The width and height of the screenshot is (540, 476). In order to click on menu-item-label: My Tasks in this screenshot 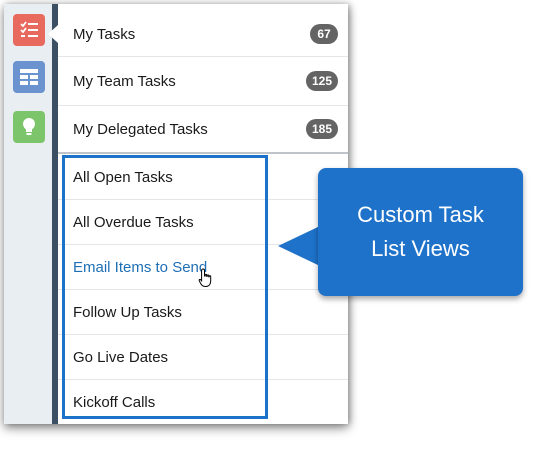, I will do `click(104, 34)`.